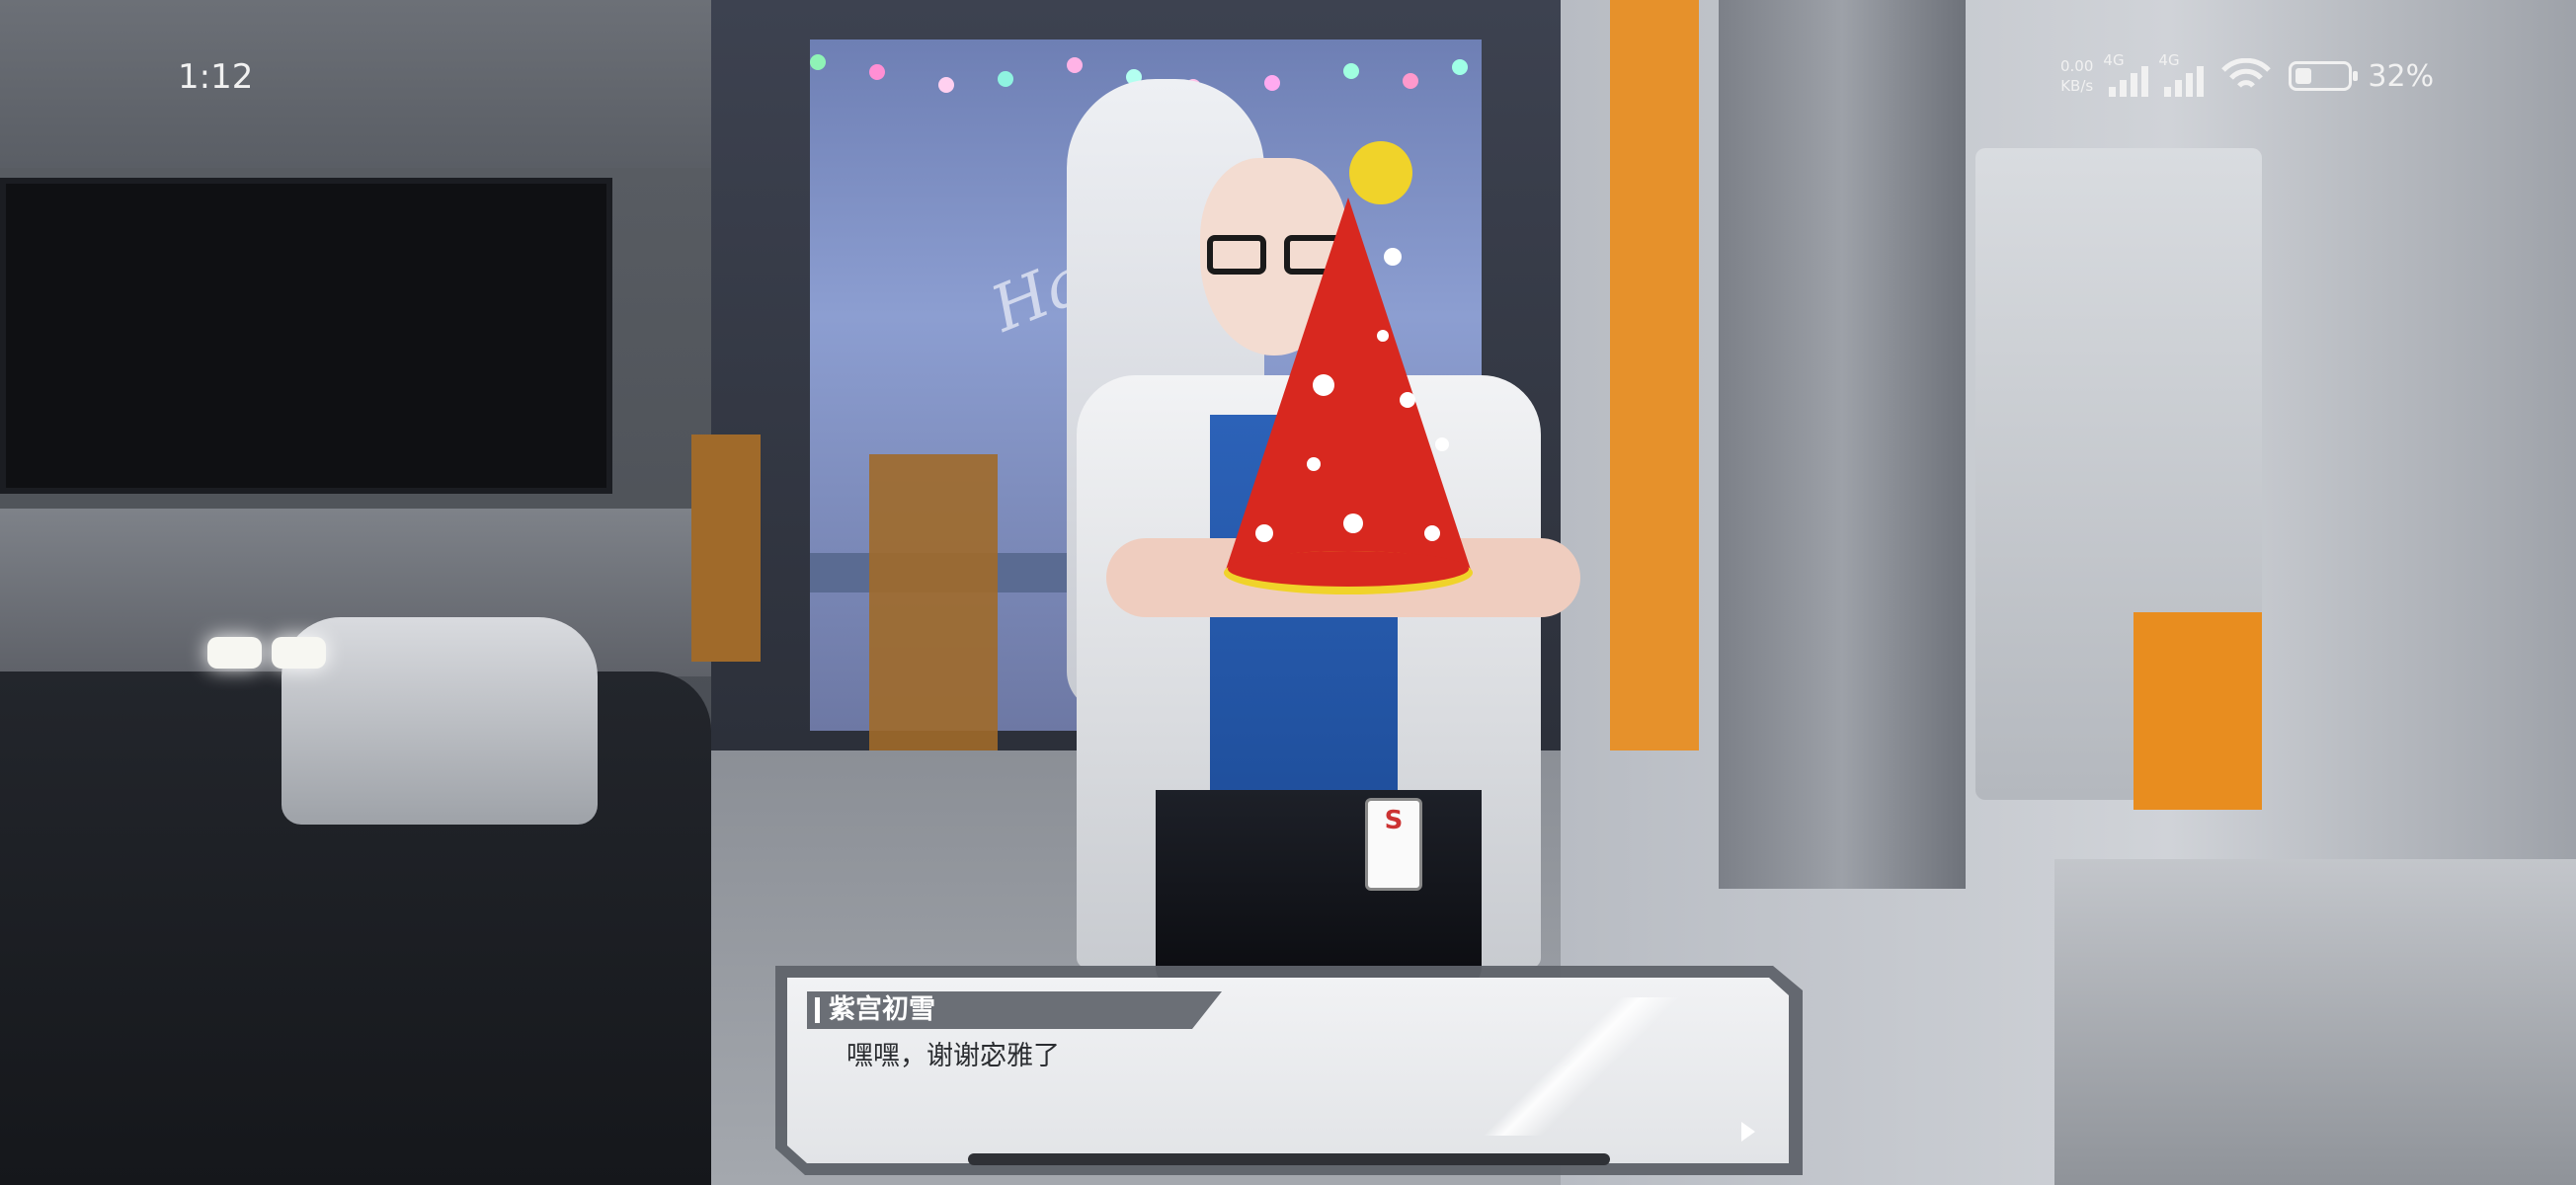 The image size is (2576, 1185). I want to click on battery-percent: 32%, so click(2401, 76).